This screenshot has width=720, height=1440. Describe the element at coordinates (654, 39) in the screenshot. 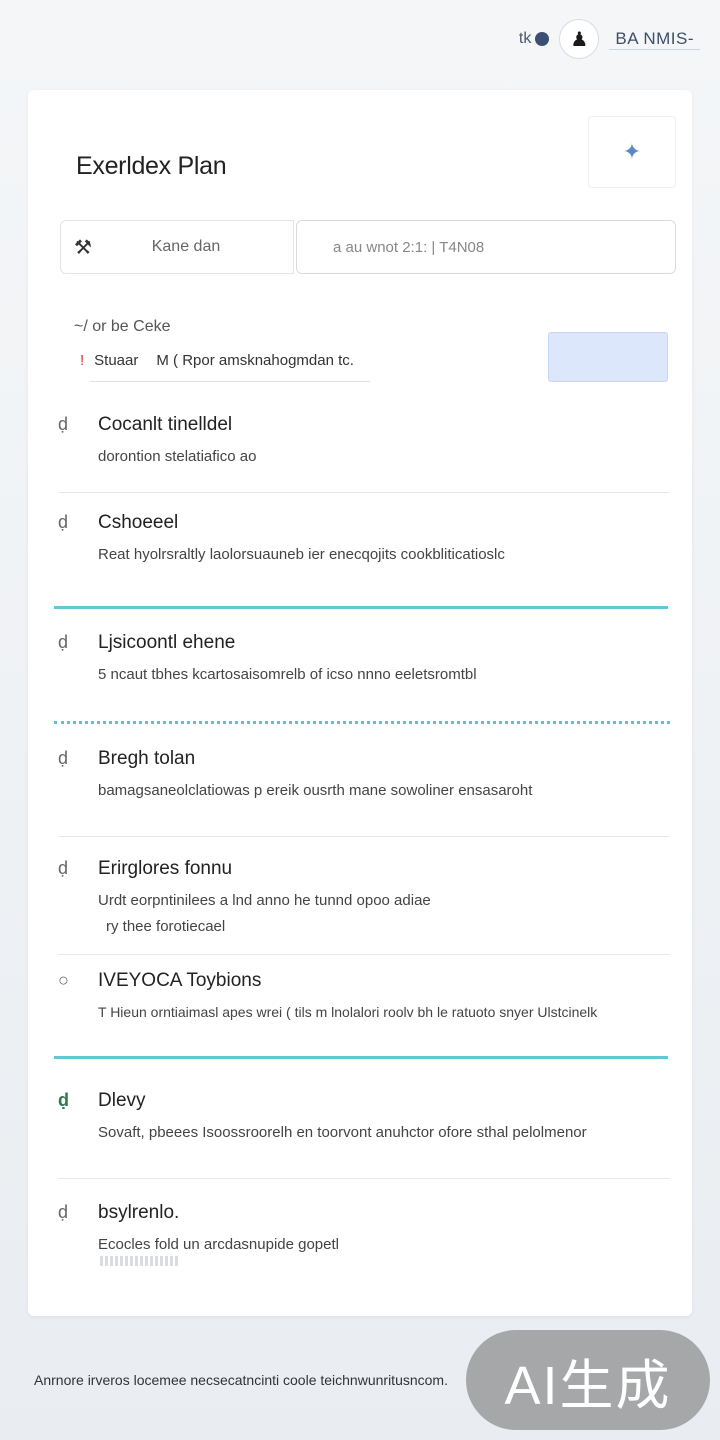

I see `user-name: BA NMIS-` at that location.